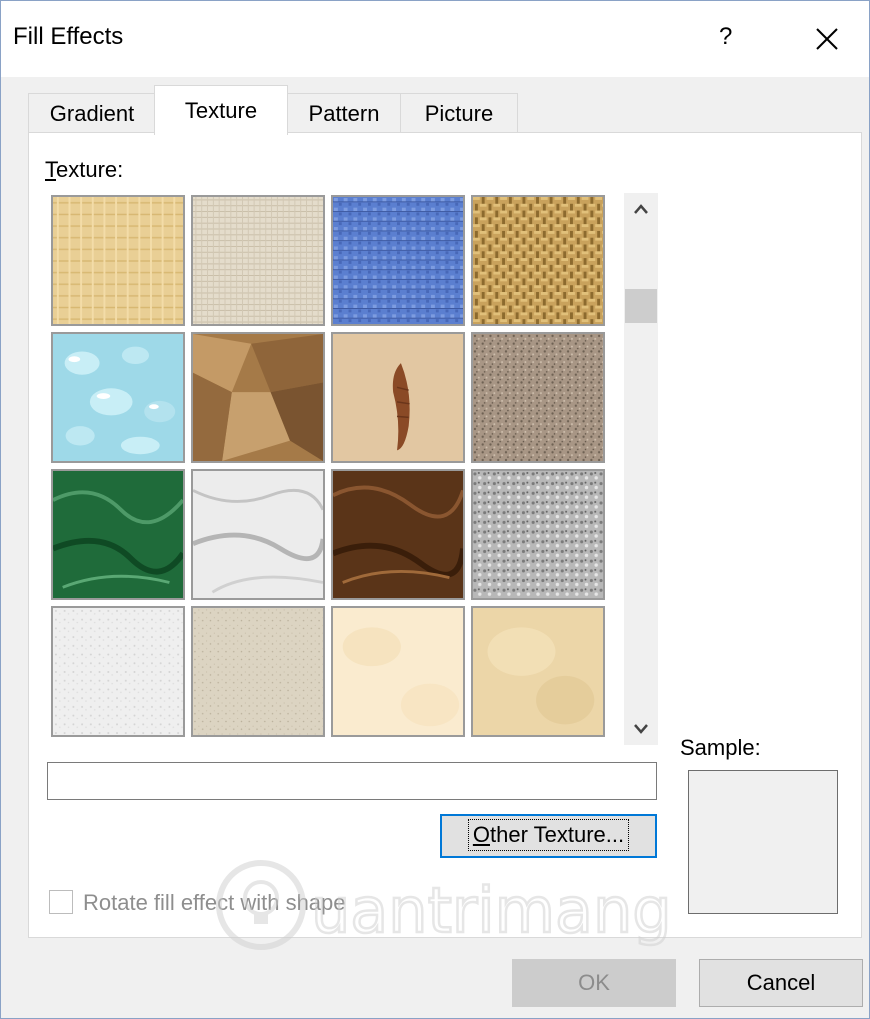  I want to click on texture-sand, so click(538, 397).